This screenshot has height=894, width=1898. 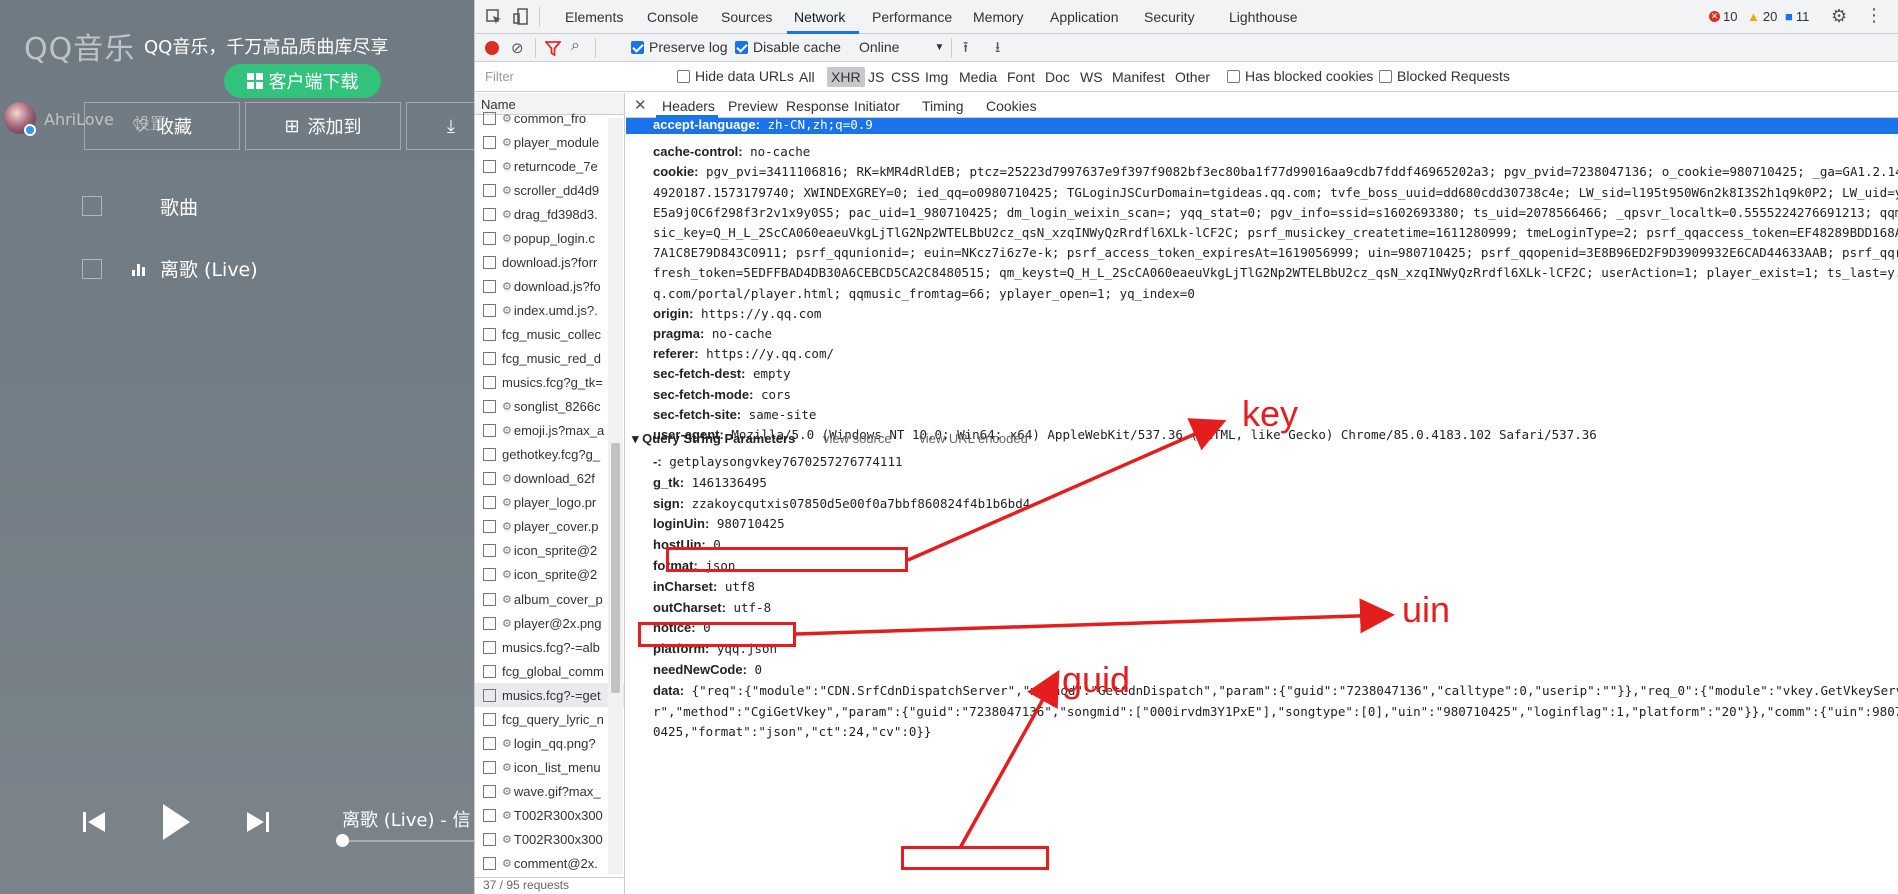 What do you see at coordinates (936, 77) in the screenshot?
I see `filter-img: Img` at bounding box center [936, 77].